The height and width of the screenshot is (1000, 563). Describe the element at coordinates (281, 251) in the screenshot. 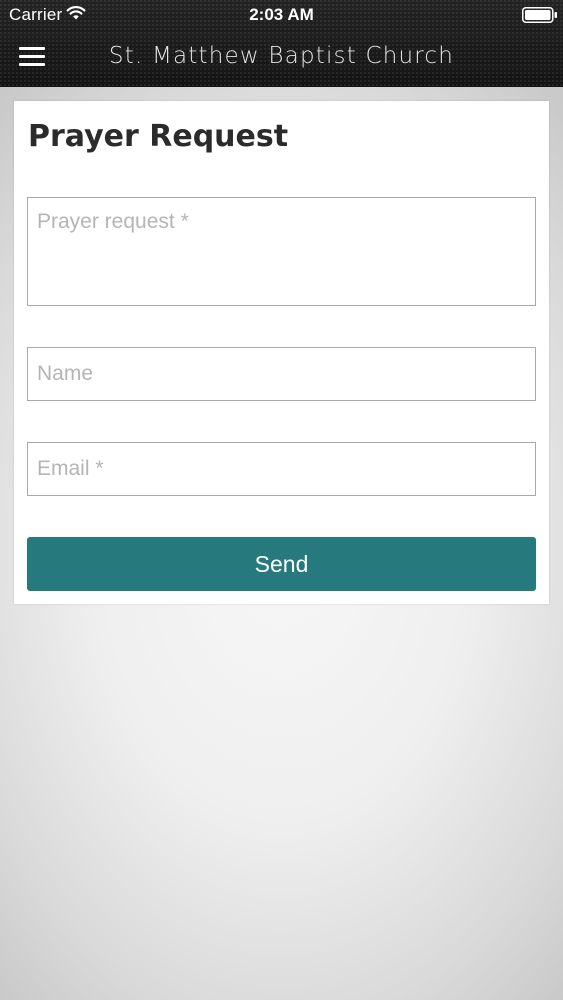

I see `prayer-request-field` at that location.